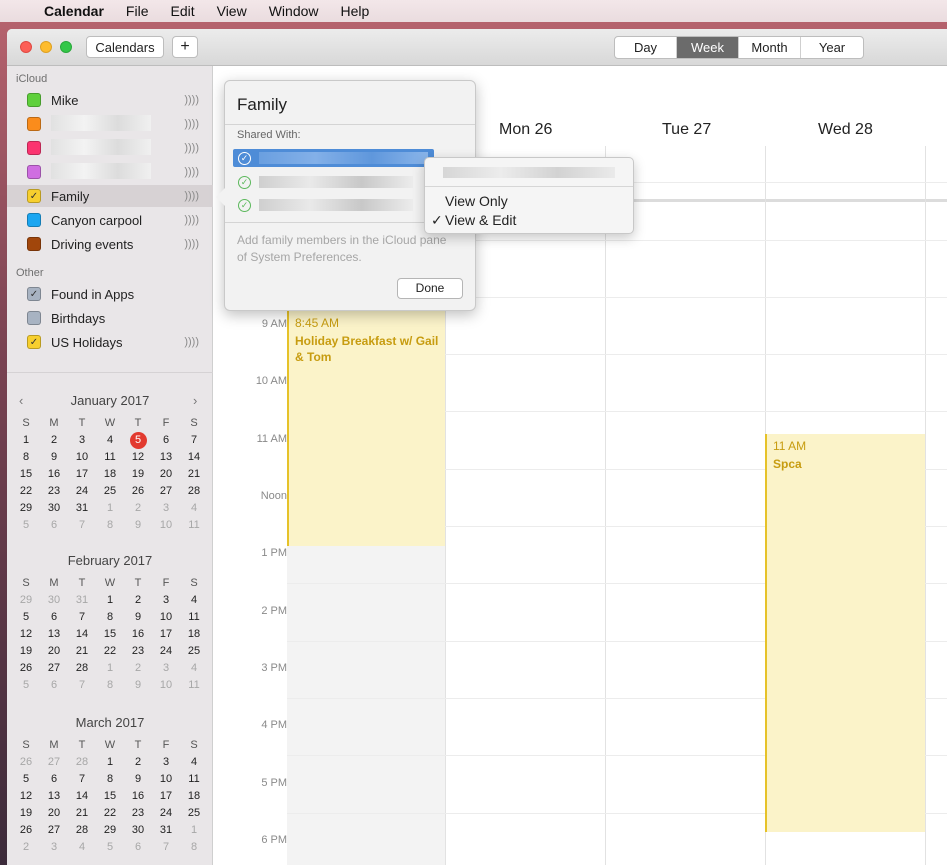  Describe the element at coordinates (480, 220) in the screenshot. I see `menu-item-view-and-edit: View & Edit` at that location.